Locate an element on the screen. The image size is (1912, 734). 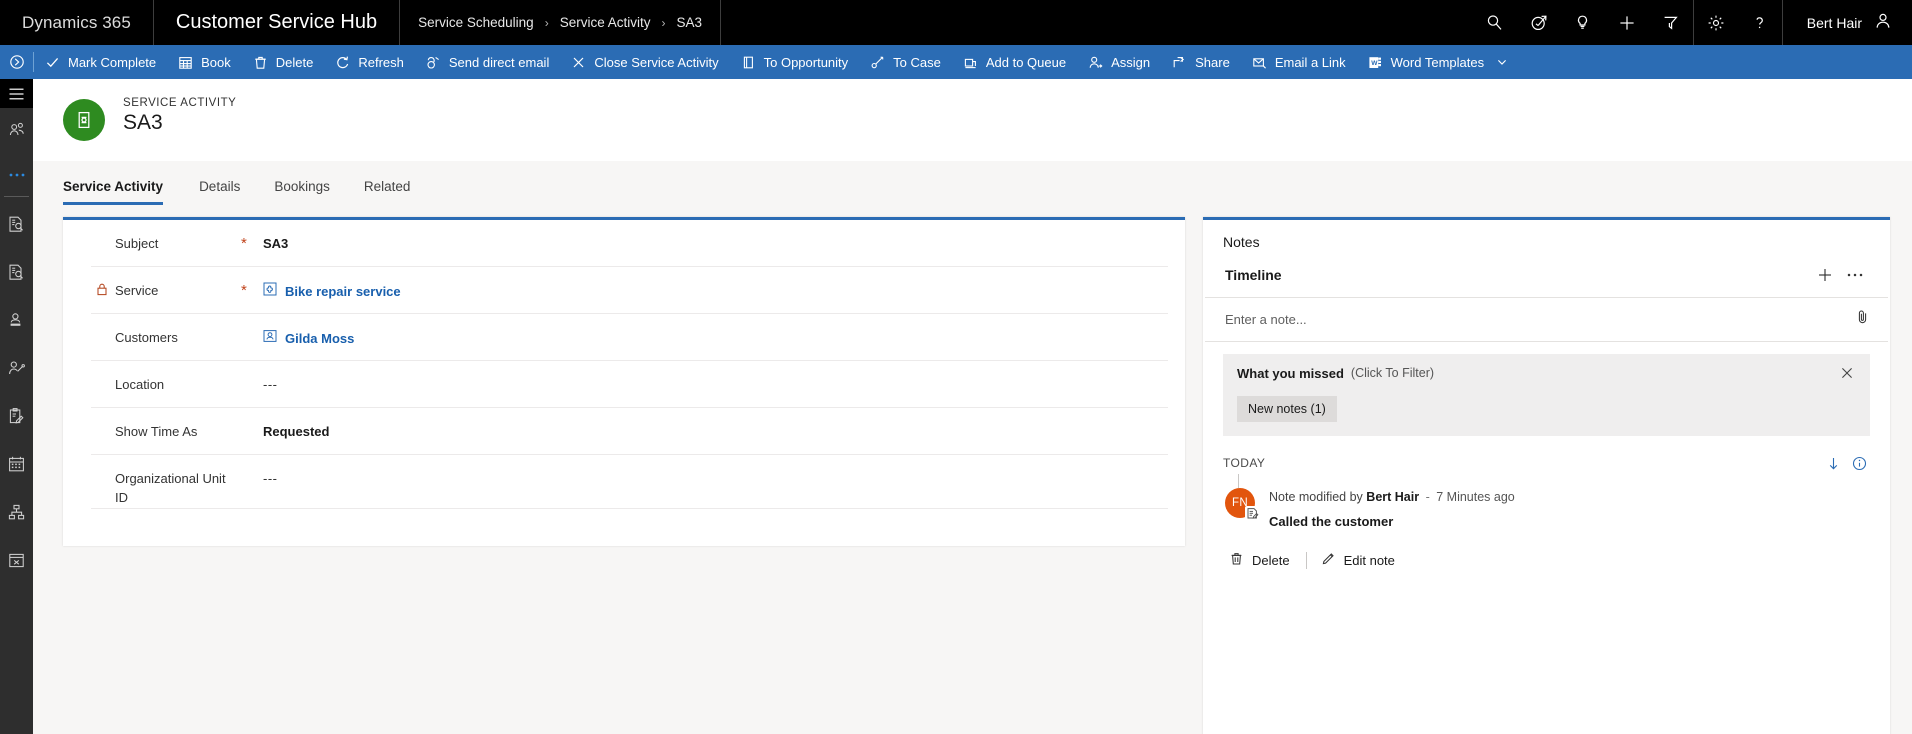
field-row-subject: Subject * SA3 is located at coordinates (629, 243).